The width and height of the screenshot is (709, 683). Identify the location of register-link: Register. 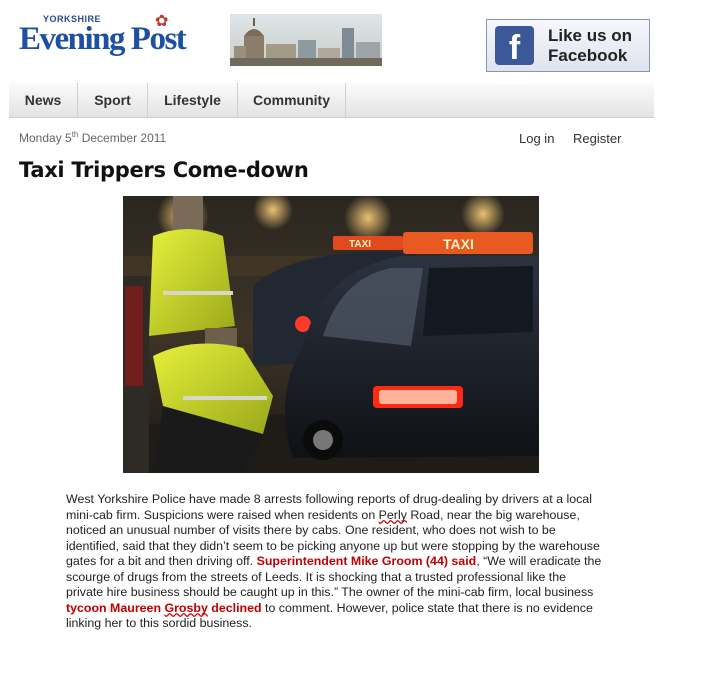
(597, 138).